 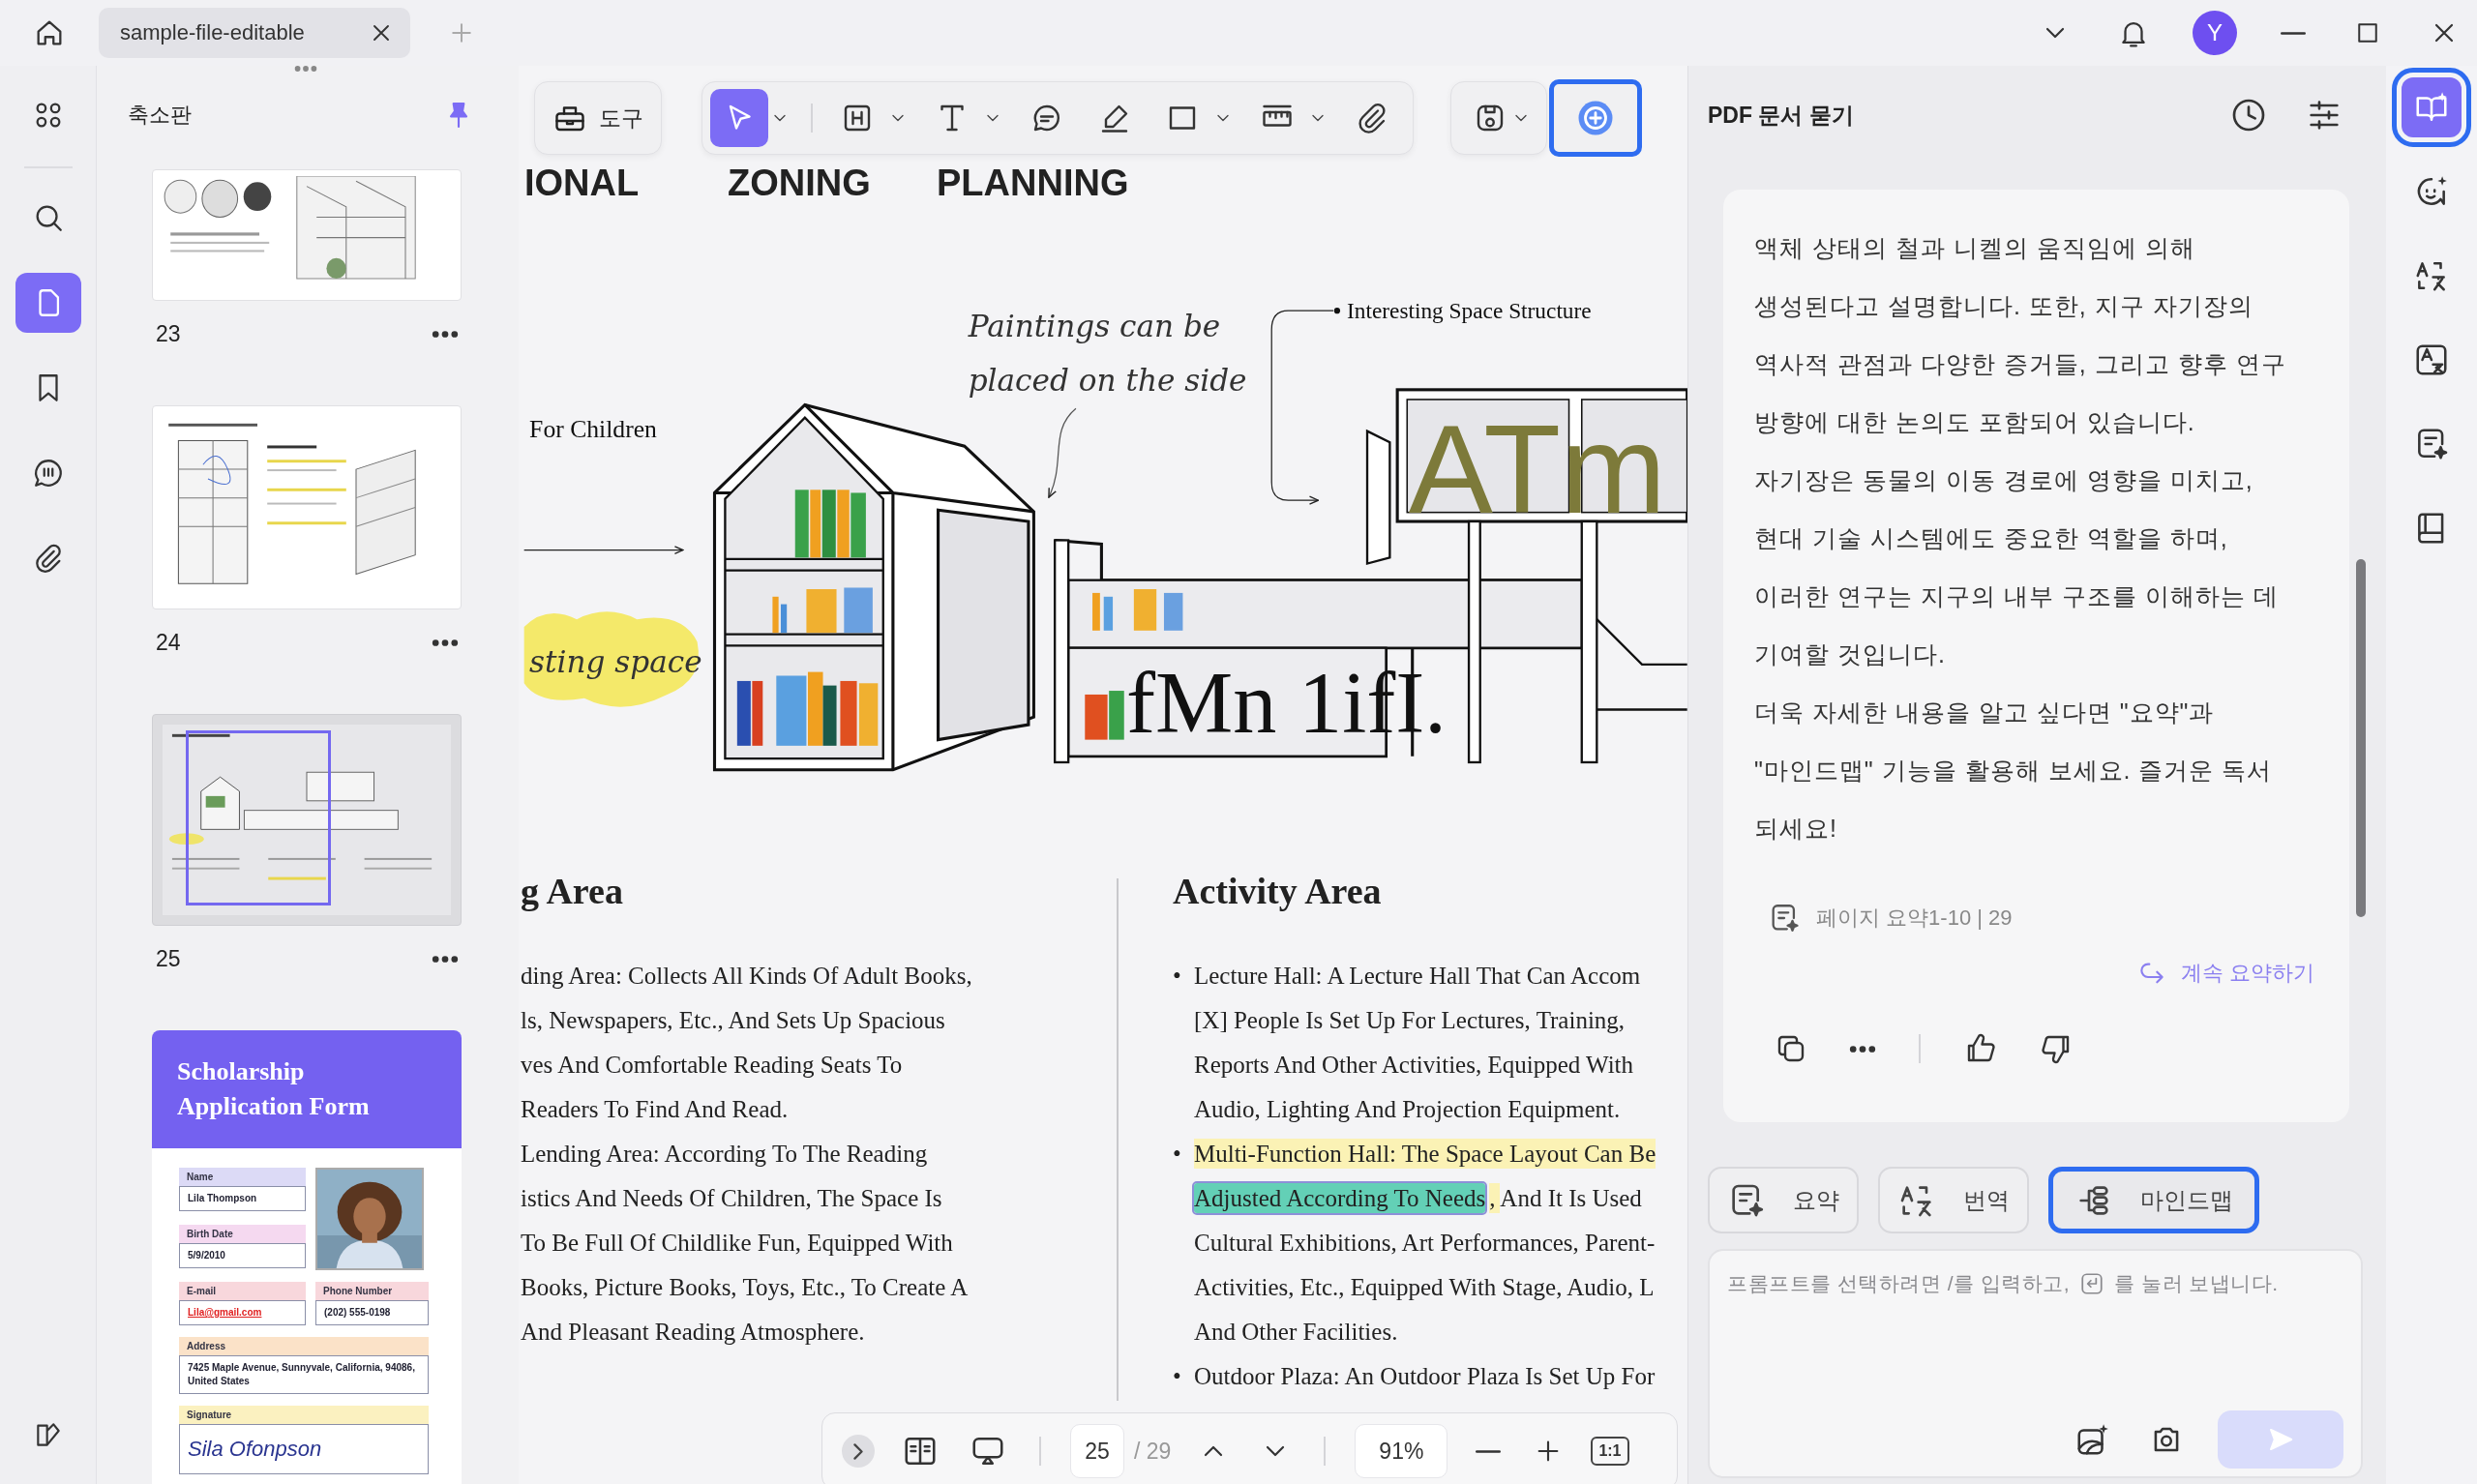 I want to click on cursor-tool-button, so click(x=739, y=118).